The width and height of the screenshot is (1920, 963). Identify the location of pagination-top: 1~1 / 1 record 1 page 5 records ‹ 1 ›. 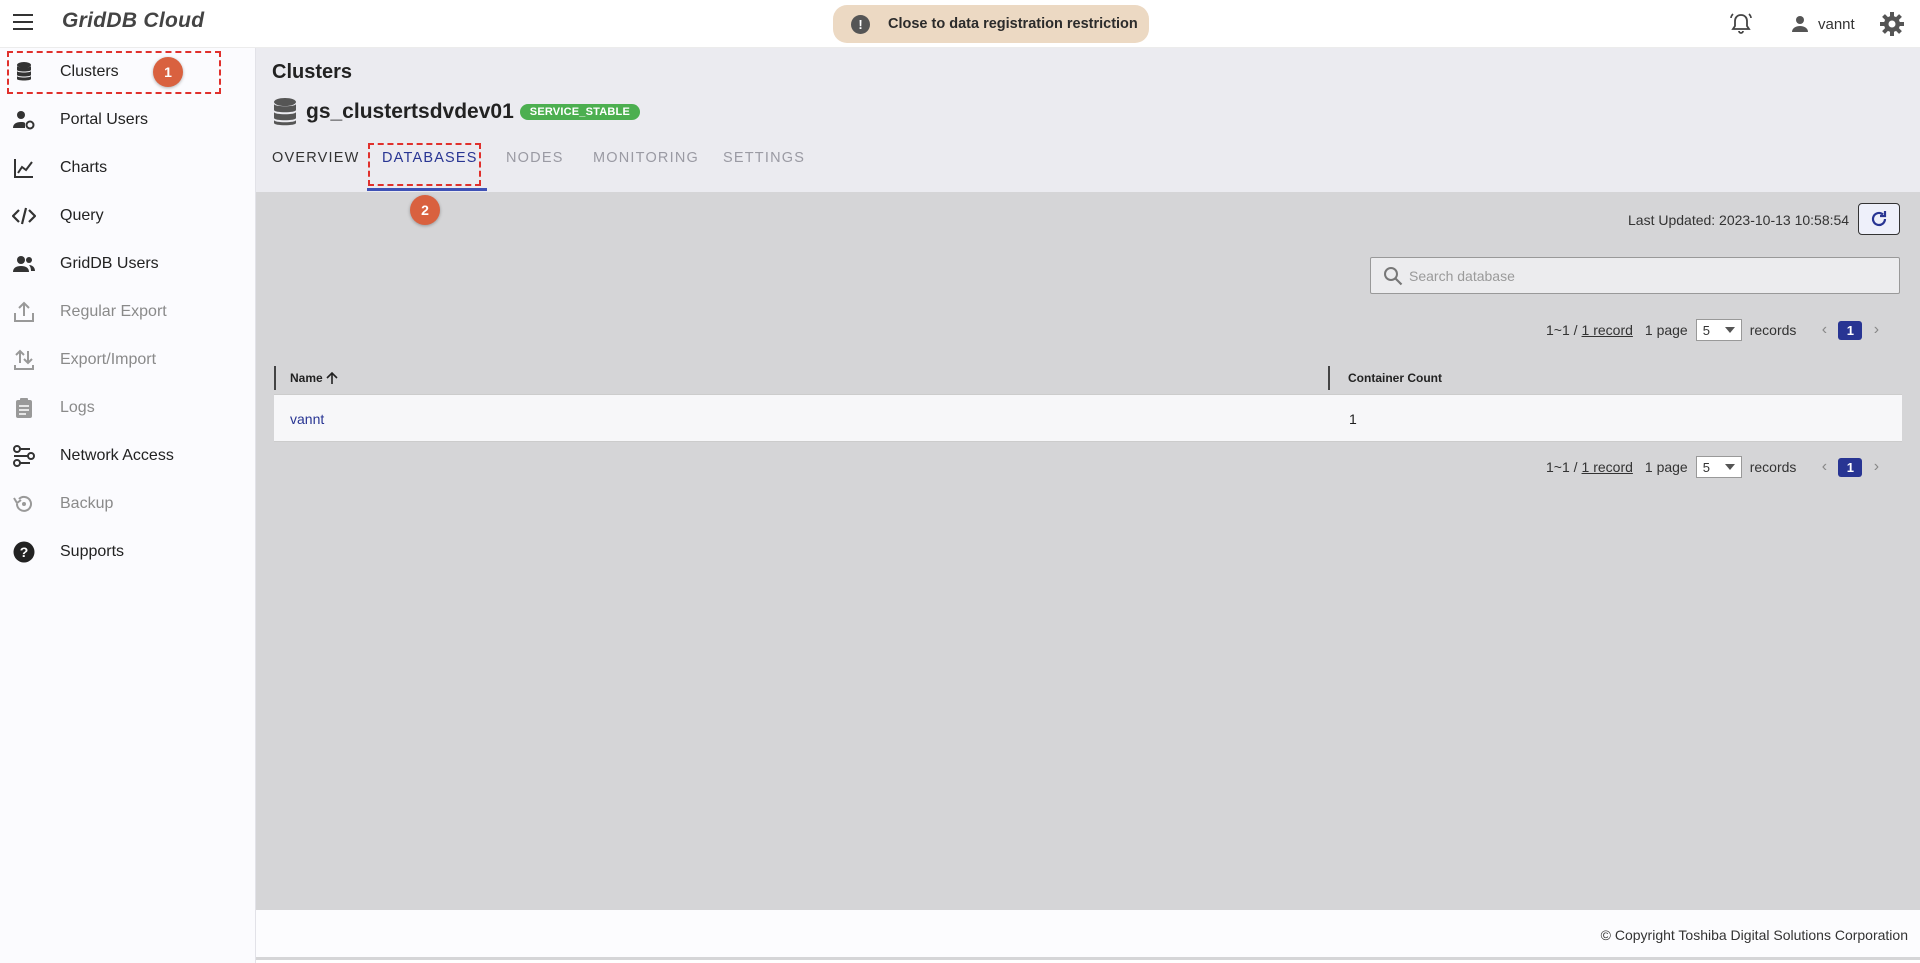
(1715, 330).